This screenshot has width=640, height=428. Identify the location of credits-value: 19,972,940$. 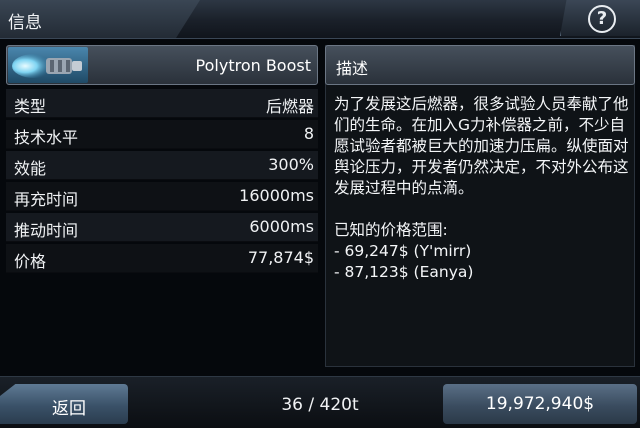
(540, 404).